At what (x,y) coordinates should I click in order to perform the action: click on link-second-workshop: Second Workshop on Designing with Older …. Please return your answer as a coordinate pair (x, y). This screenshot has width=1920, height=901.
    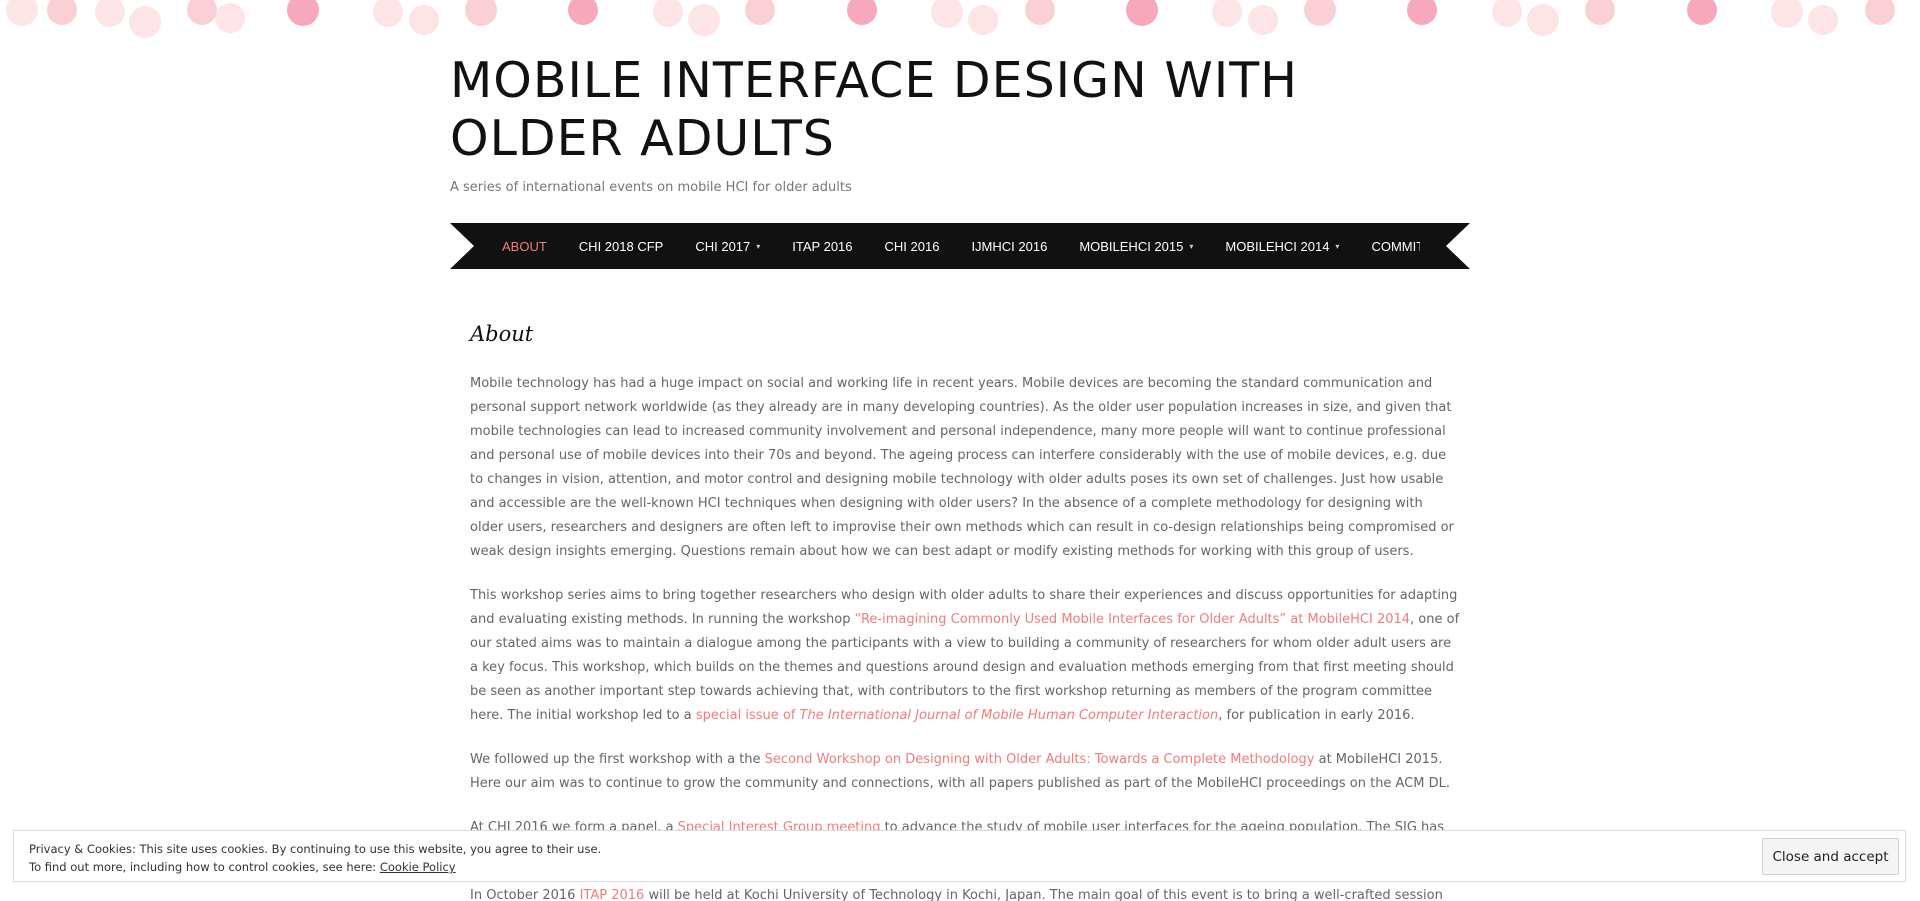
    Looking at the image, I should click on (1040, 759).